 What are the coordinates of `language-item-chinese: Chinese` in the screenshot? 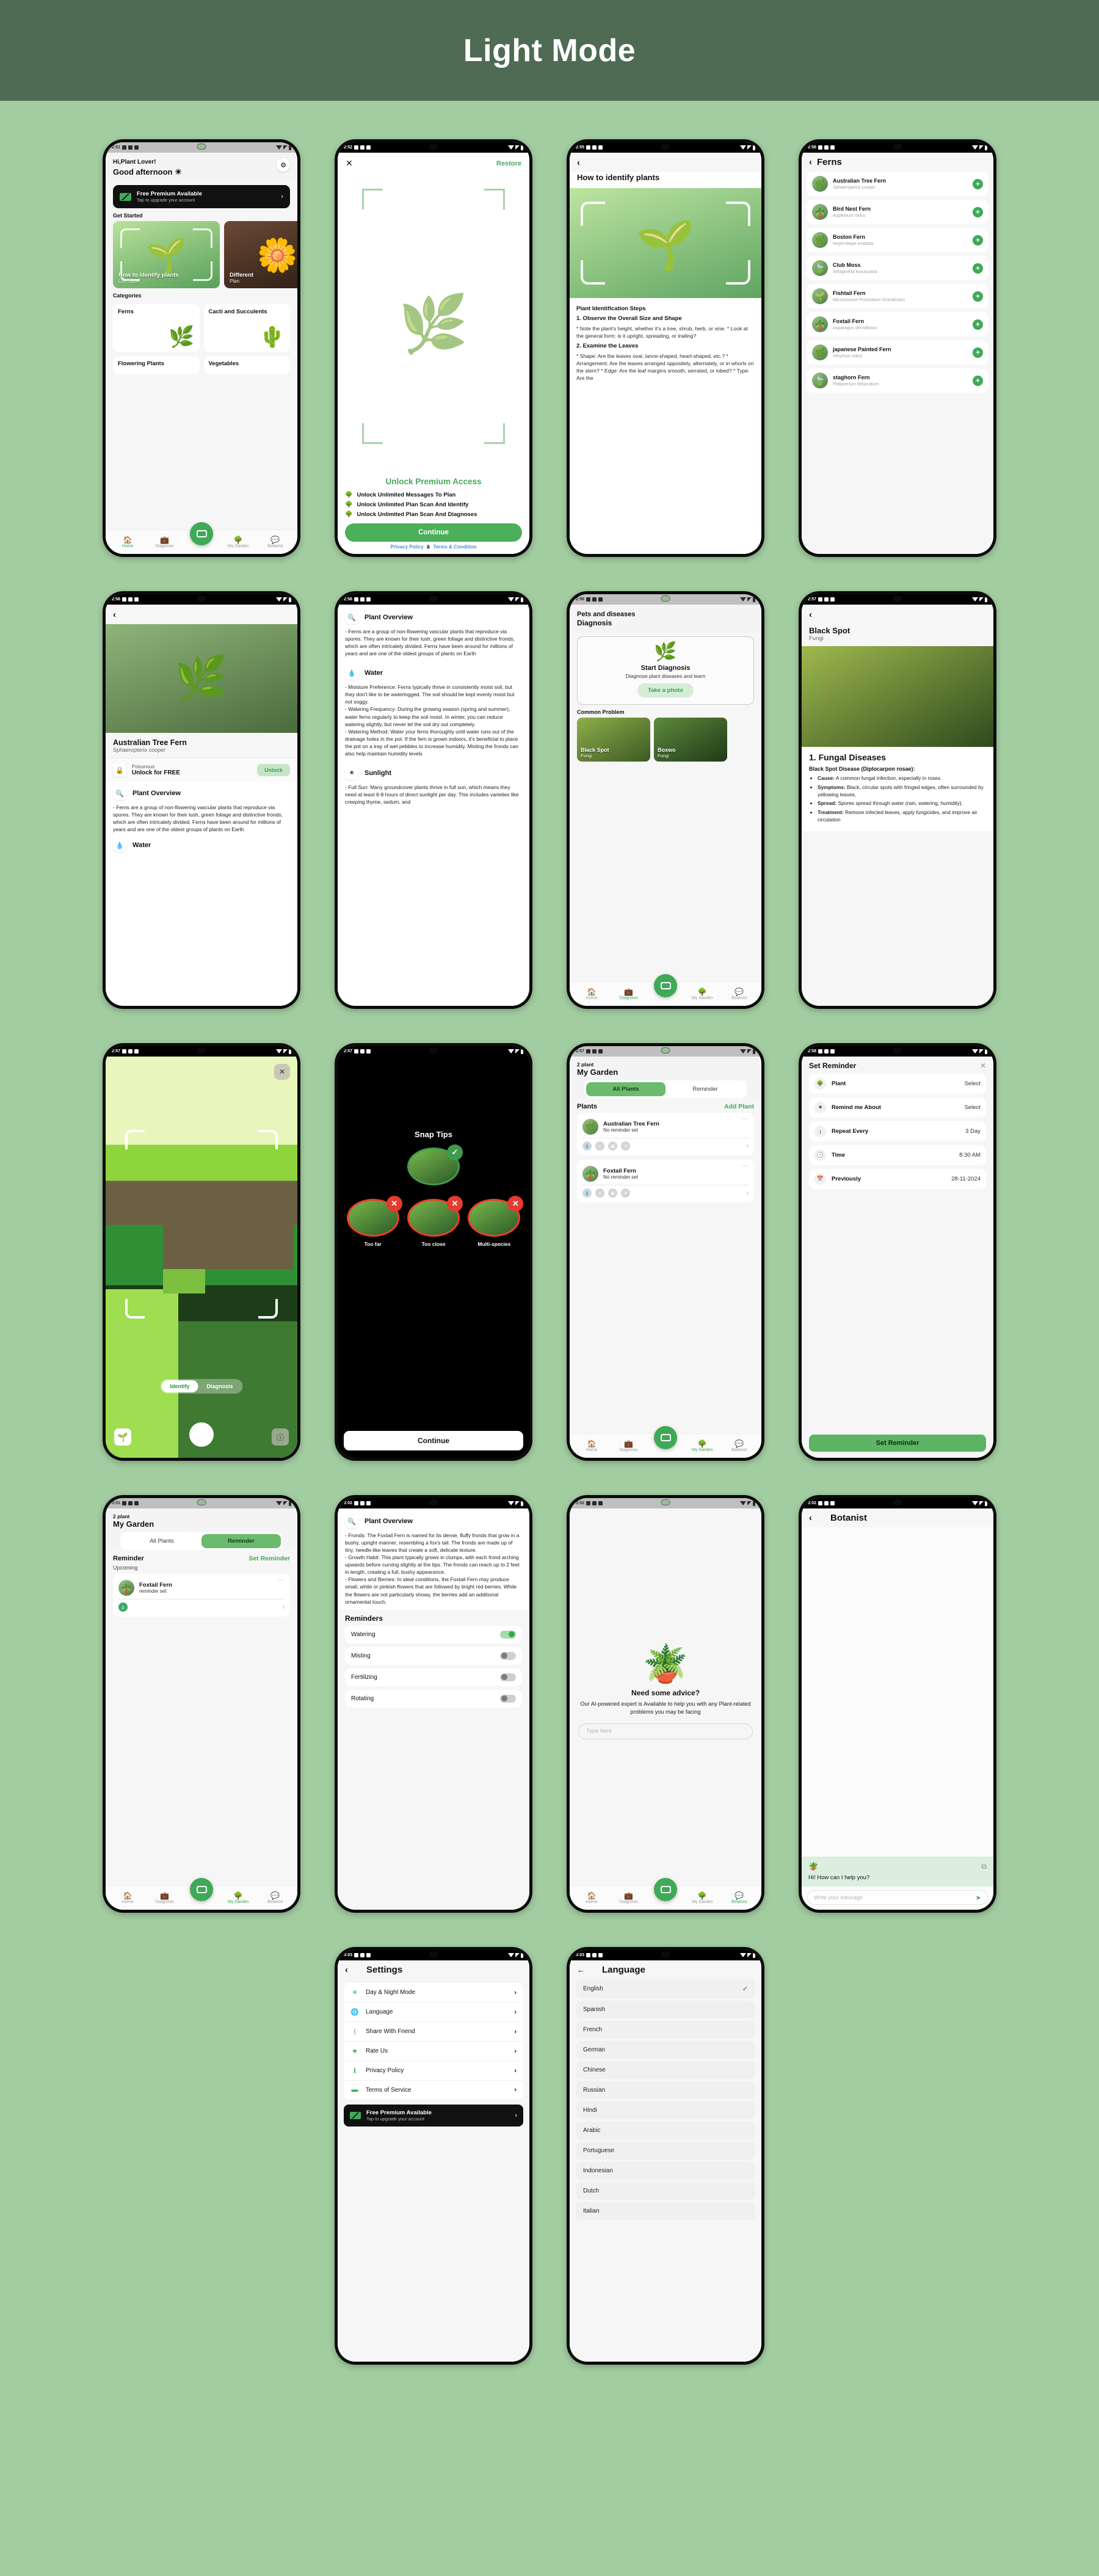 It's located at (665, 2070).